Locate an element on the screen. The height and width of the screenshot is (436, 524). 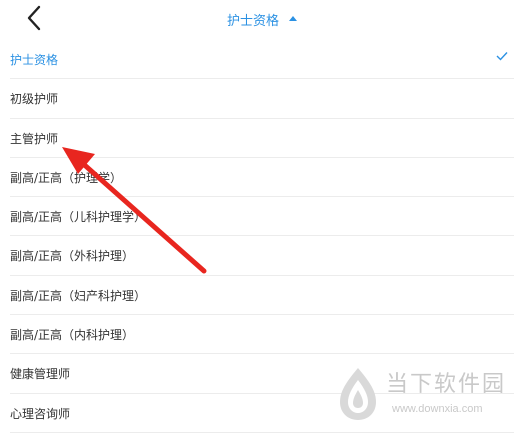
list-item-label: 副高/正高（外科护理） is located at coordinates (72, 256).